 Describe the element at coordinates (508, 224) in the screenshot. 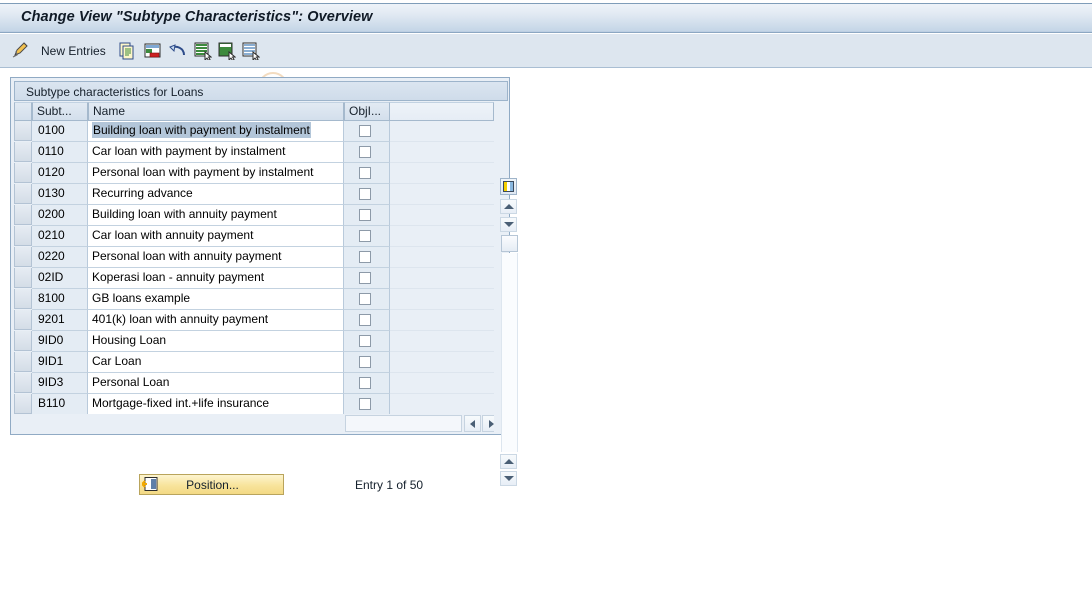

I see `scroll-down-button` at that location.